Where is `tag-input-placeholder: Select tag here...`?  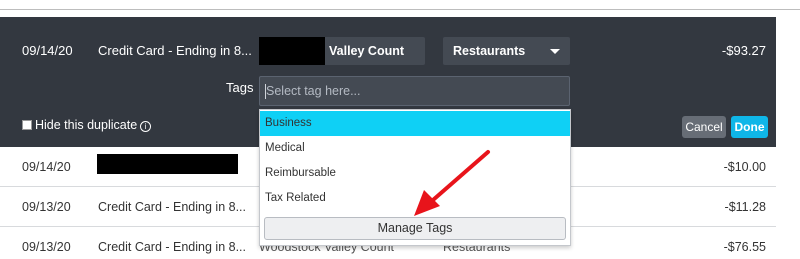
tag-input-placeholder: Select tag here... is located at coordinates (313, 91).